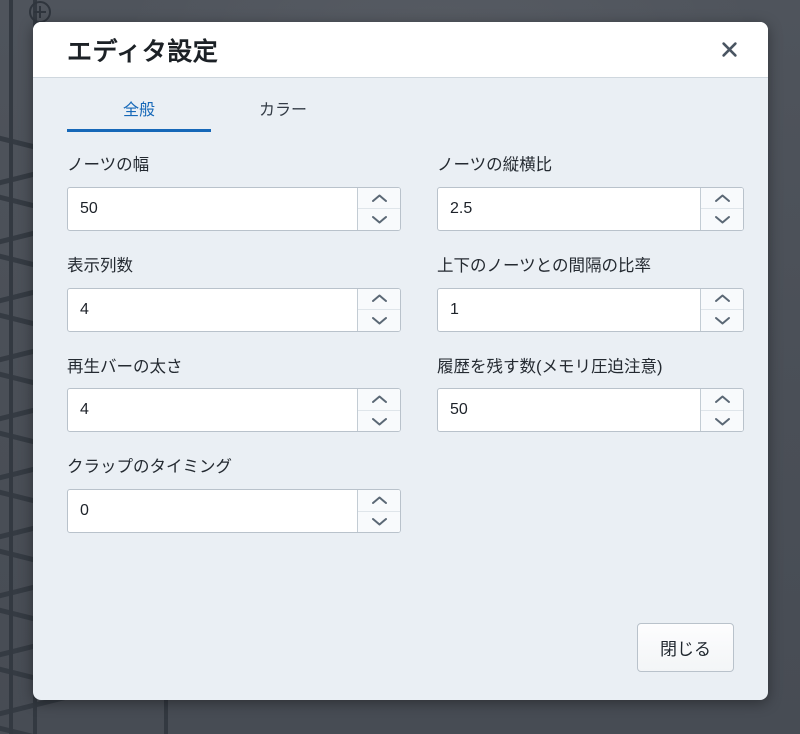  Describe the element at coordinates (143, 51) in the screenshot. I see `page-title: エディタ設定` at that location.